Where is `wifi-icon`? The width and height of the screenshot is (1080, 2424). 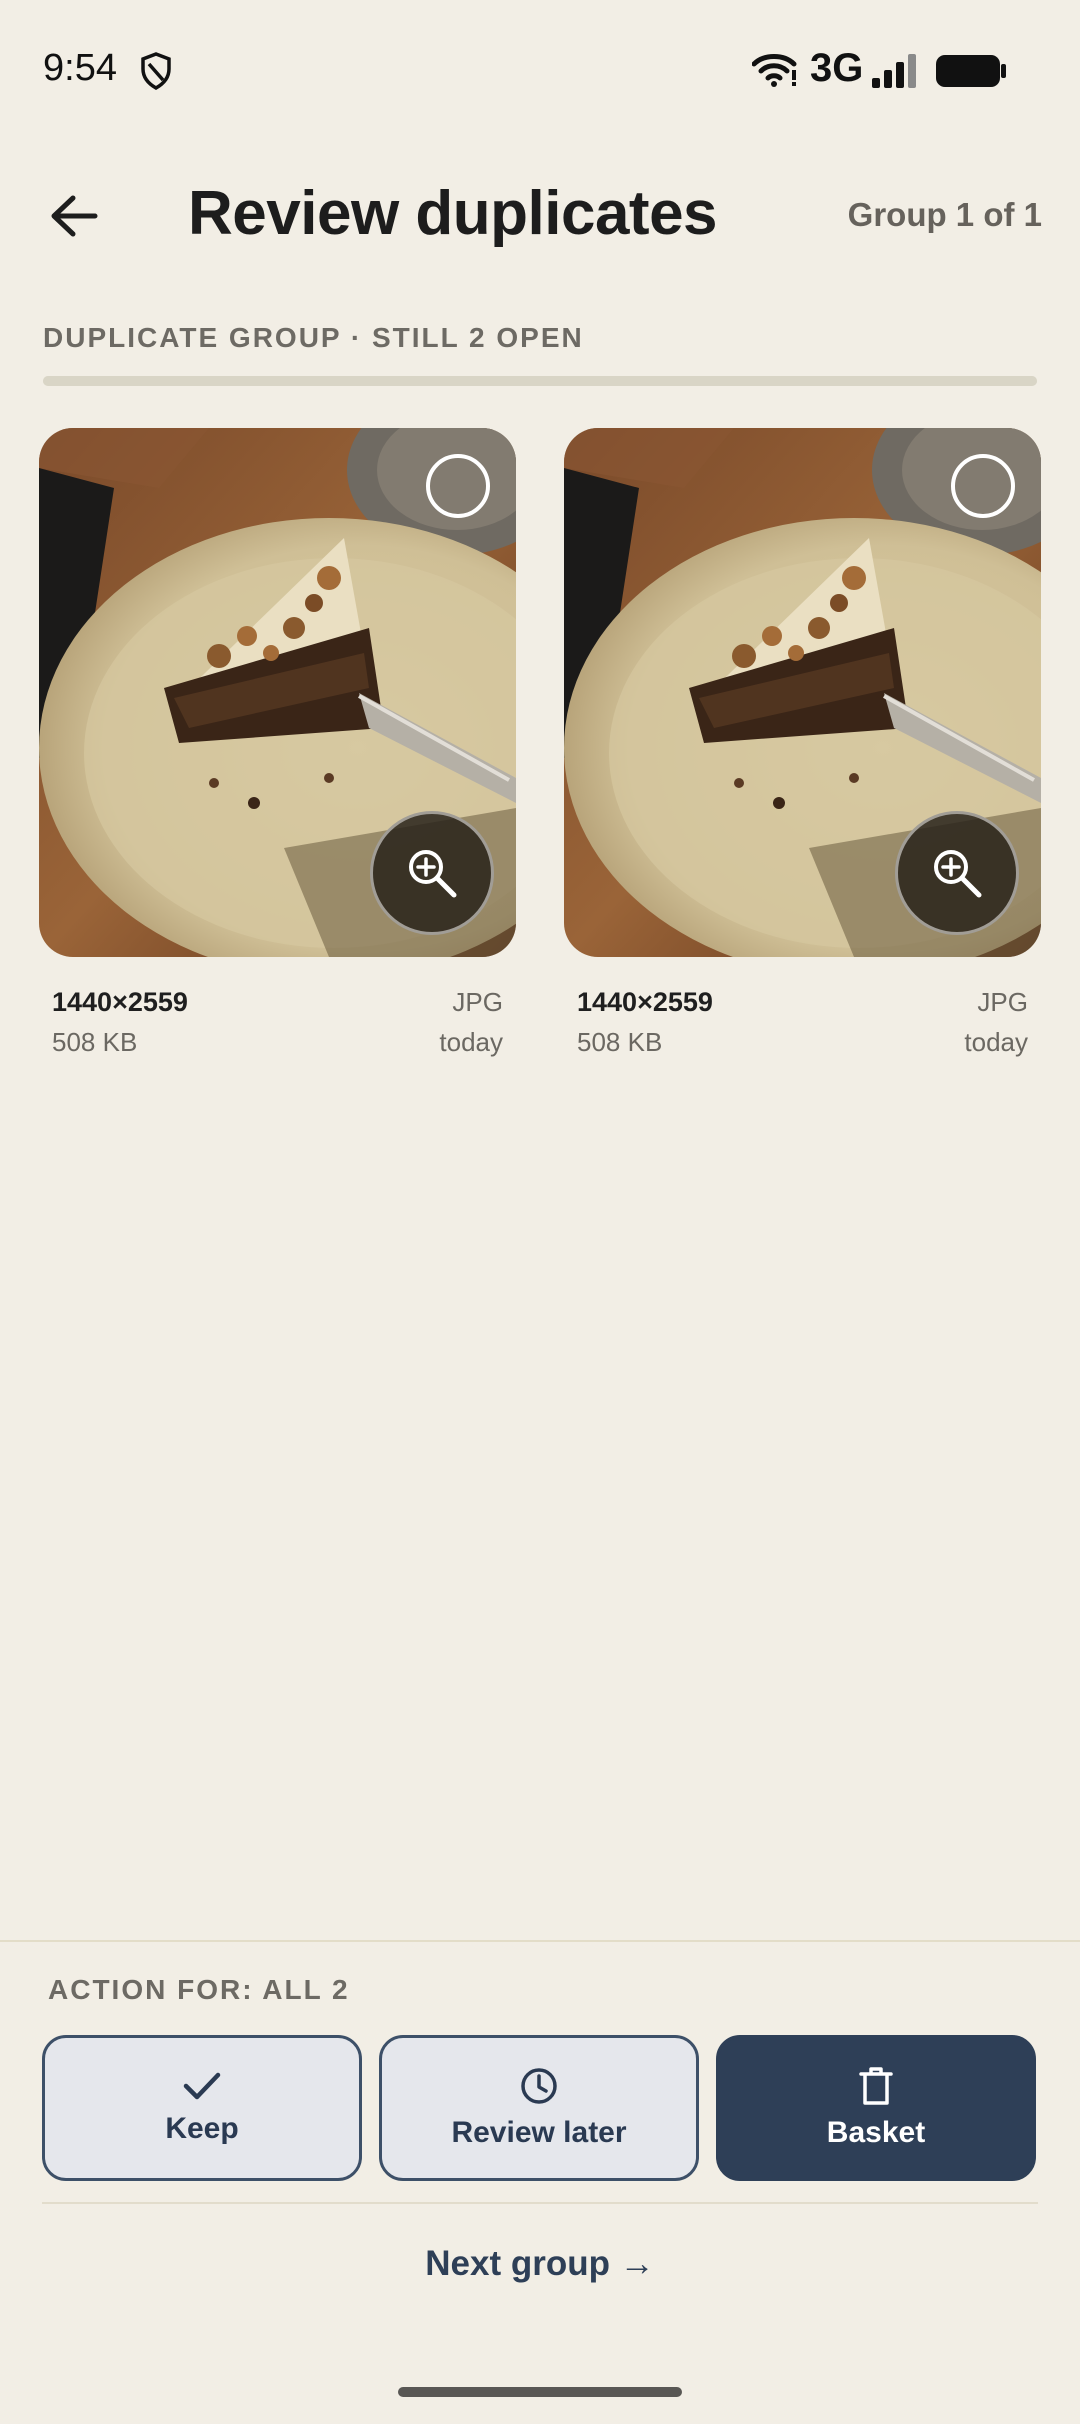 wifi-icon is located at coordinates (774, 70).